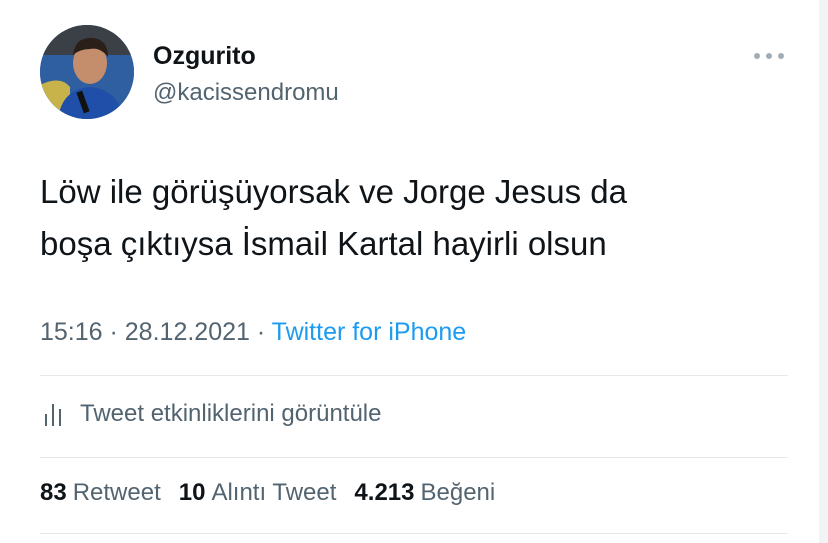  I want to click on quotes-stat: 10 Alıntı Tweet, so click(258, 493).